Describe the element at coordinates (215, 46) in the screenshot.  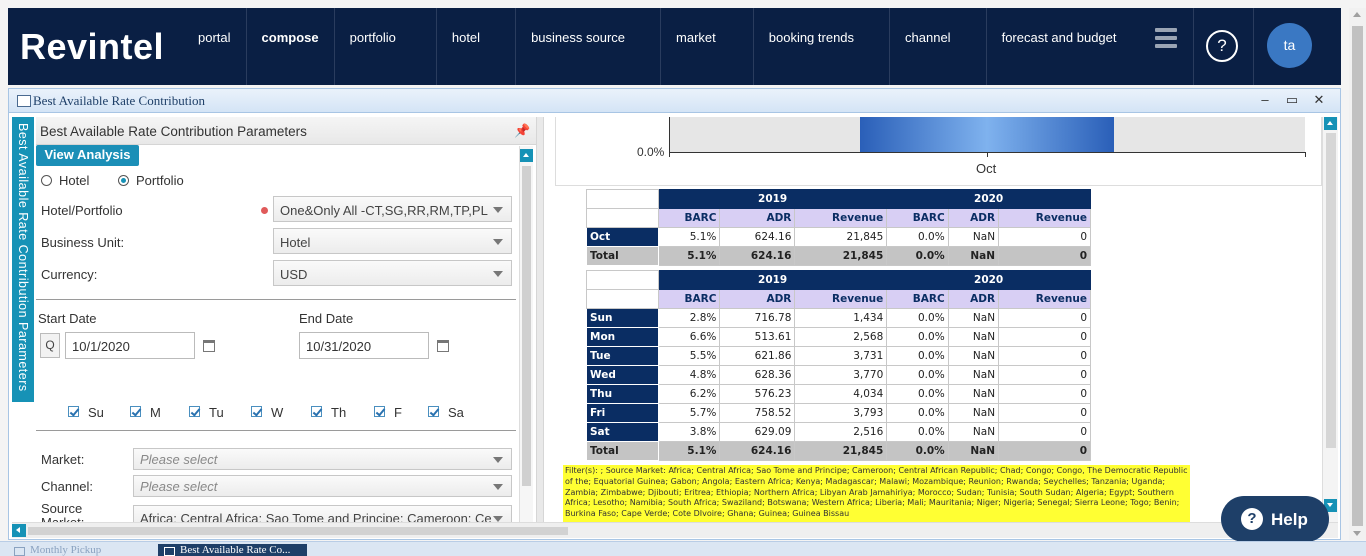
I see `nav-portal: portal` at that location.